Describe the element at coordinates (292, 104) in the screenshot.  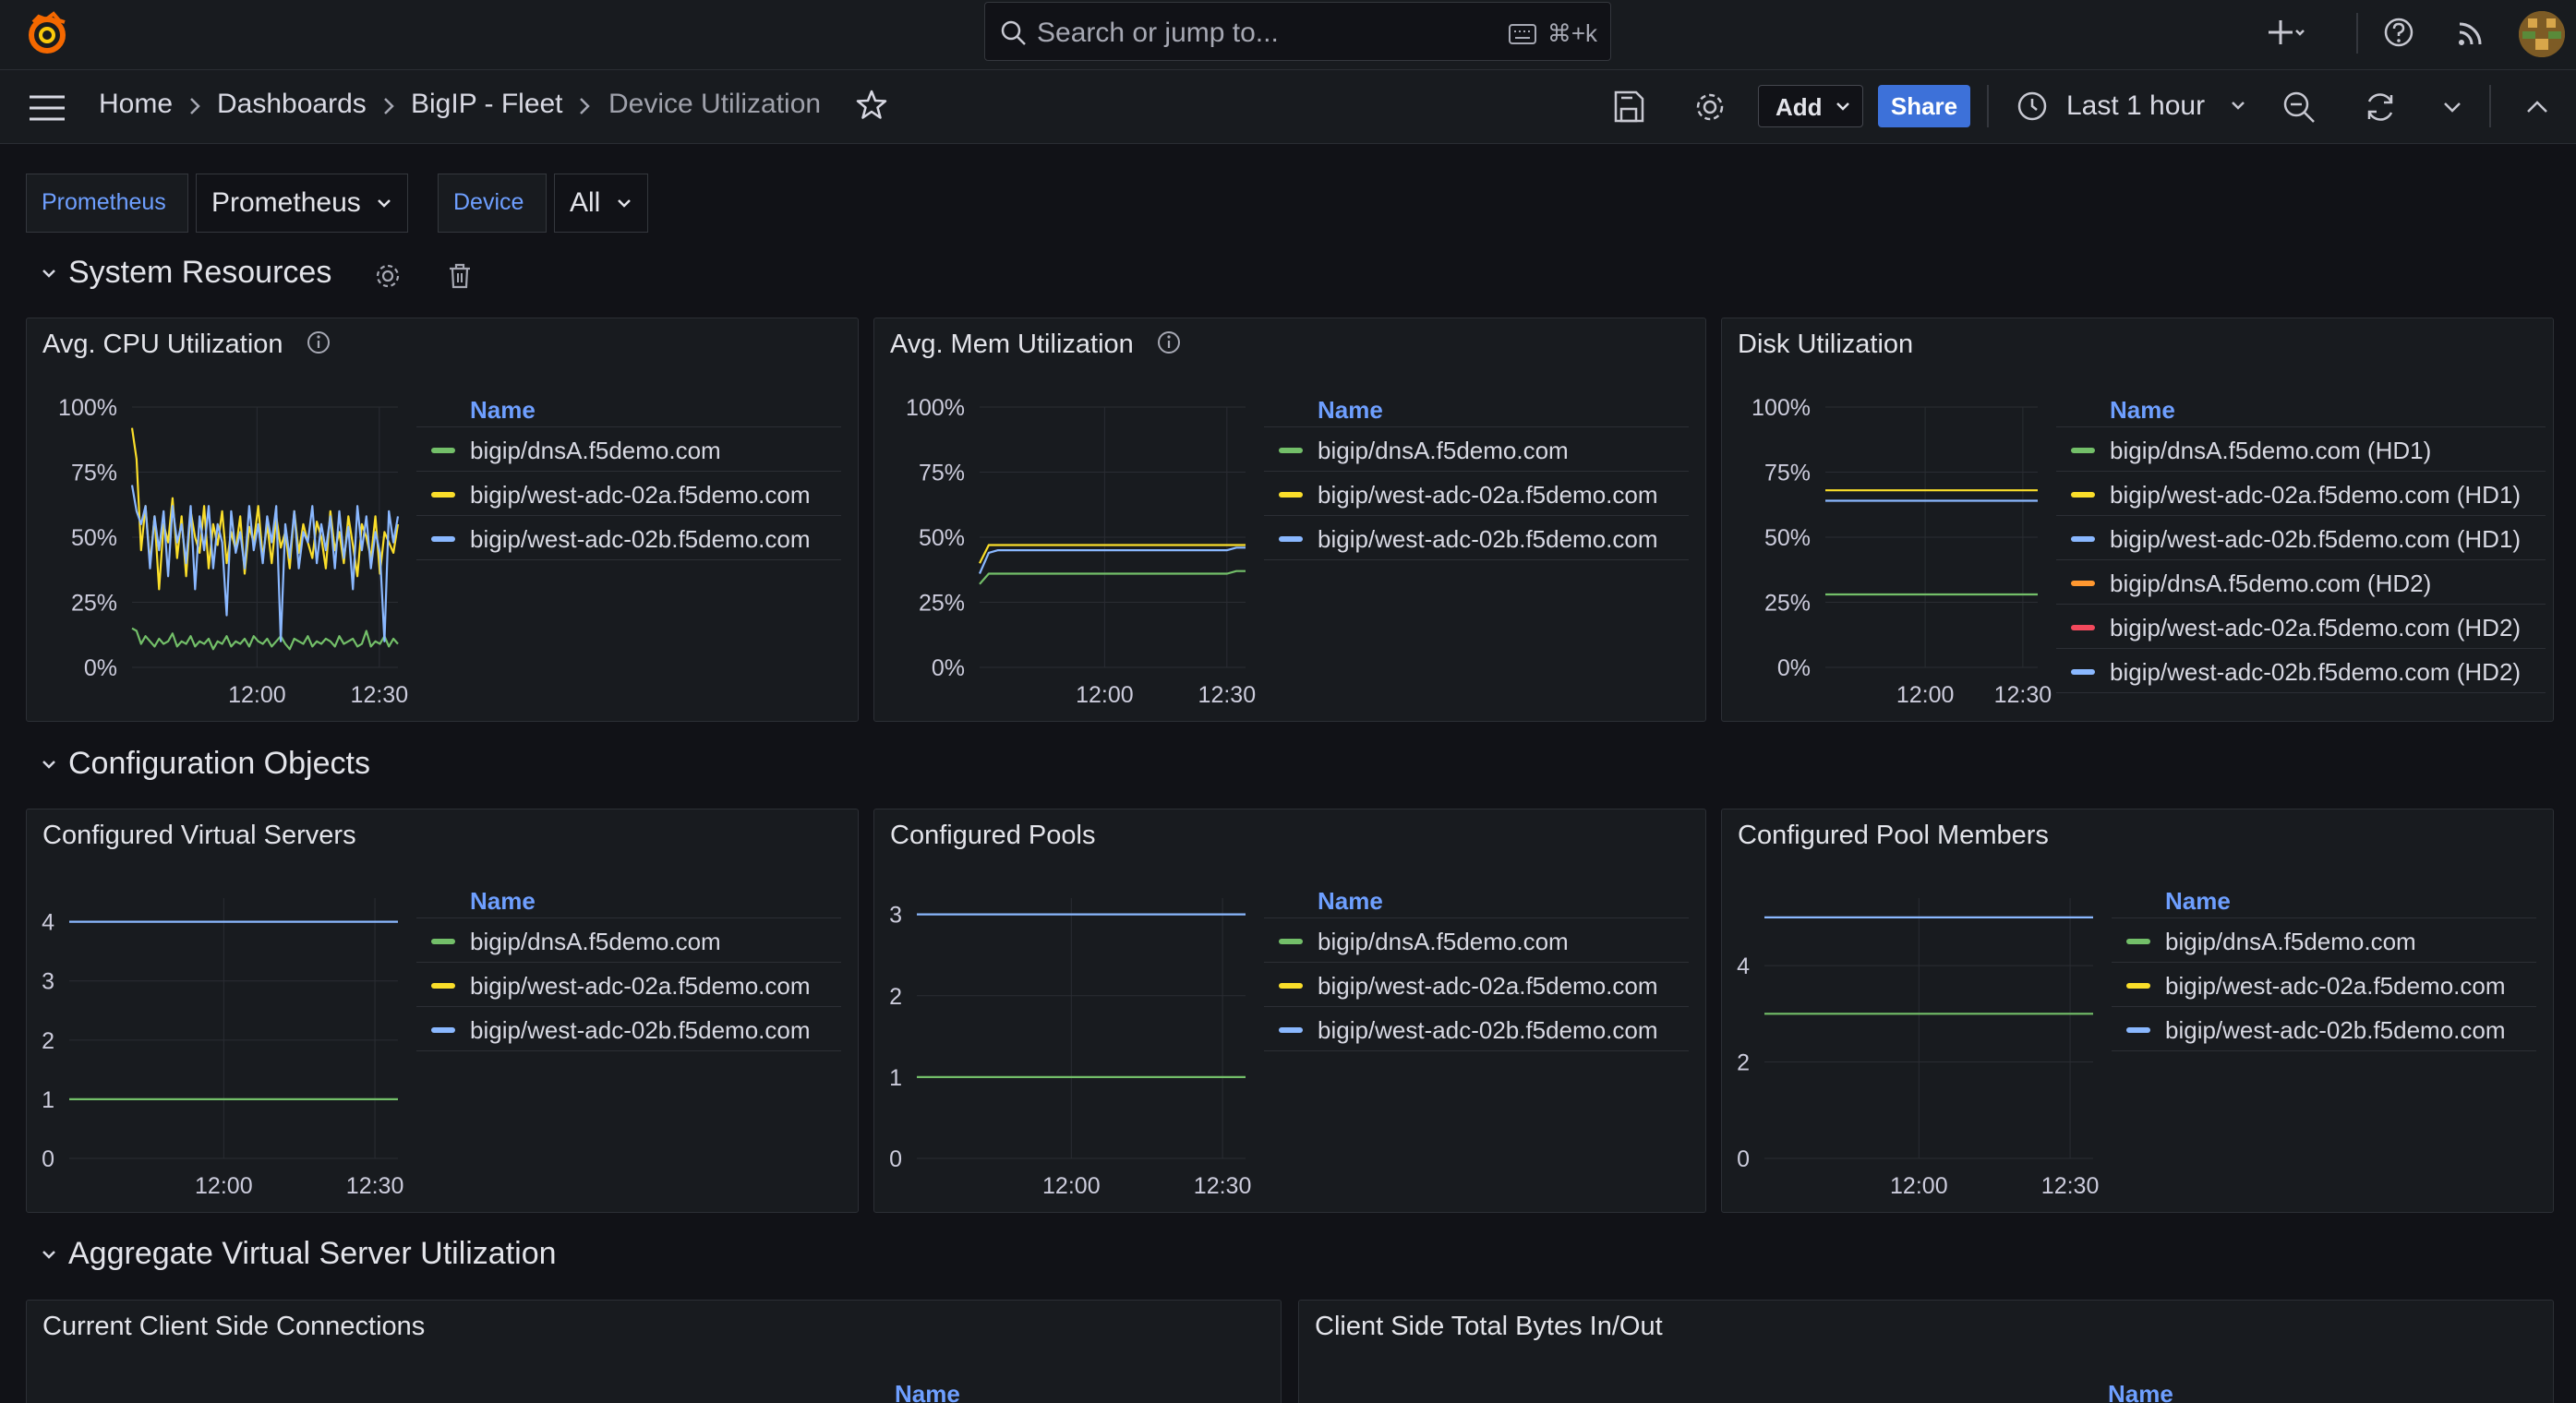
I see `breadcrumb-dashboards: Dashboards` at that location.